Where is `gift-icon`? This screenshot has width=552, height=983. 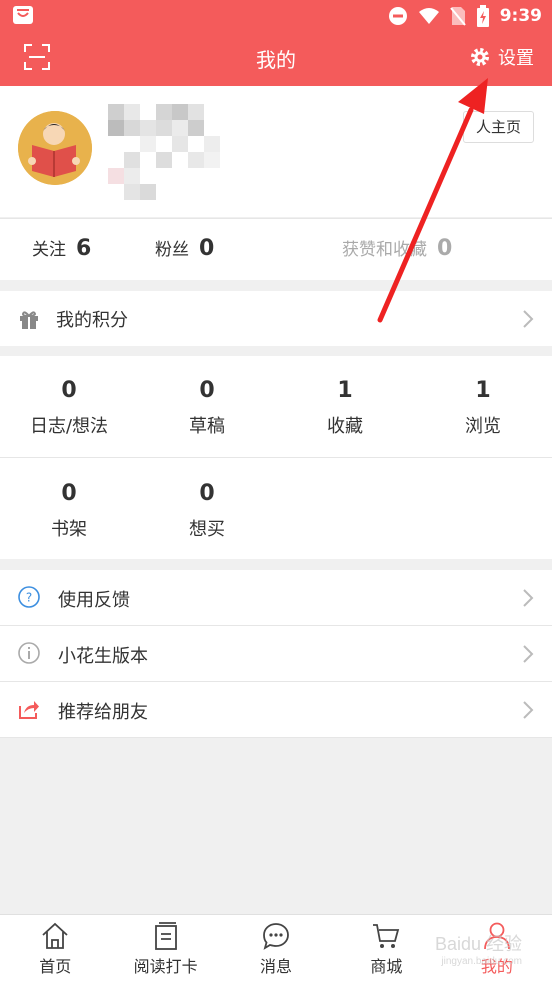
gift-icon is located at coordinates (29, 320).